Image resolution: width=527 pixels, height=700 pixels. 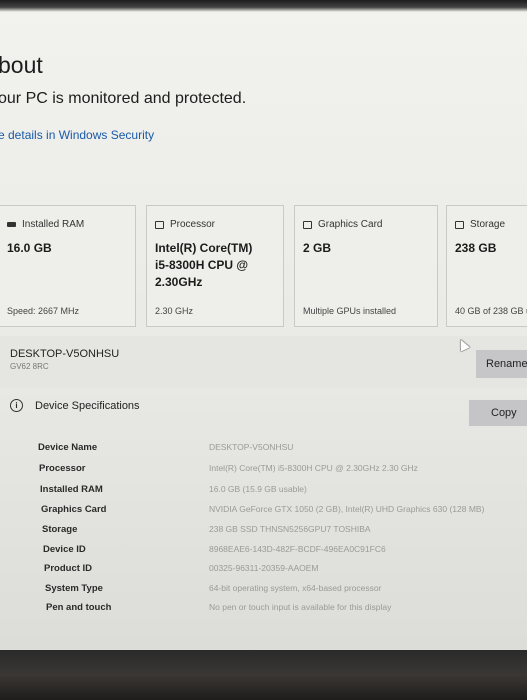 What do you see at coordinates (263, 362) in the screenshot?
I see `device-name-row: DESKTOP-V5ONHSU GV62 8RC` at bounding box center [263, 362].